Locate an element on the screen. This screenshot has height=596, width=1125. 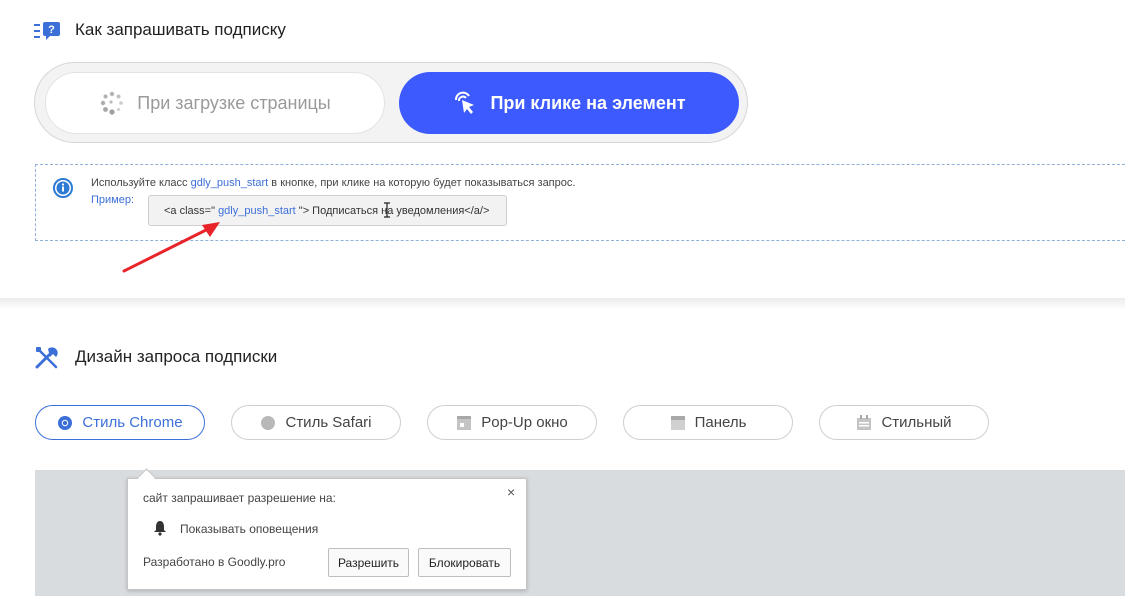
panel-icon is located at coordinates (677, 422).